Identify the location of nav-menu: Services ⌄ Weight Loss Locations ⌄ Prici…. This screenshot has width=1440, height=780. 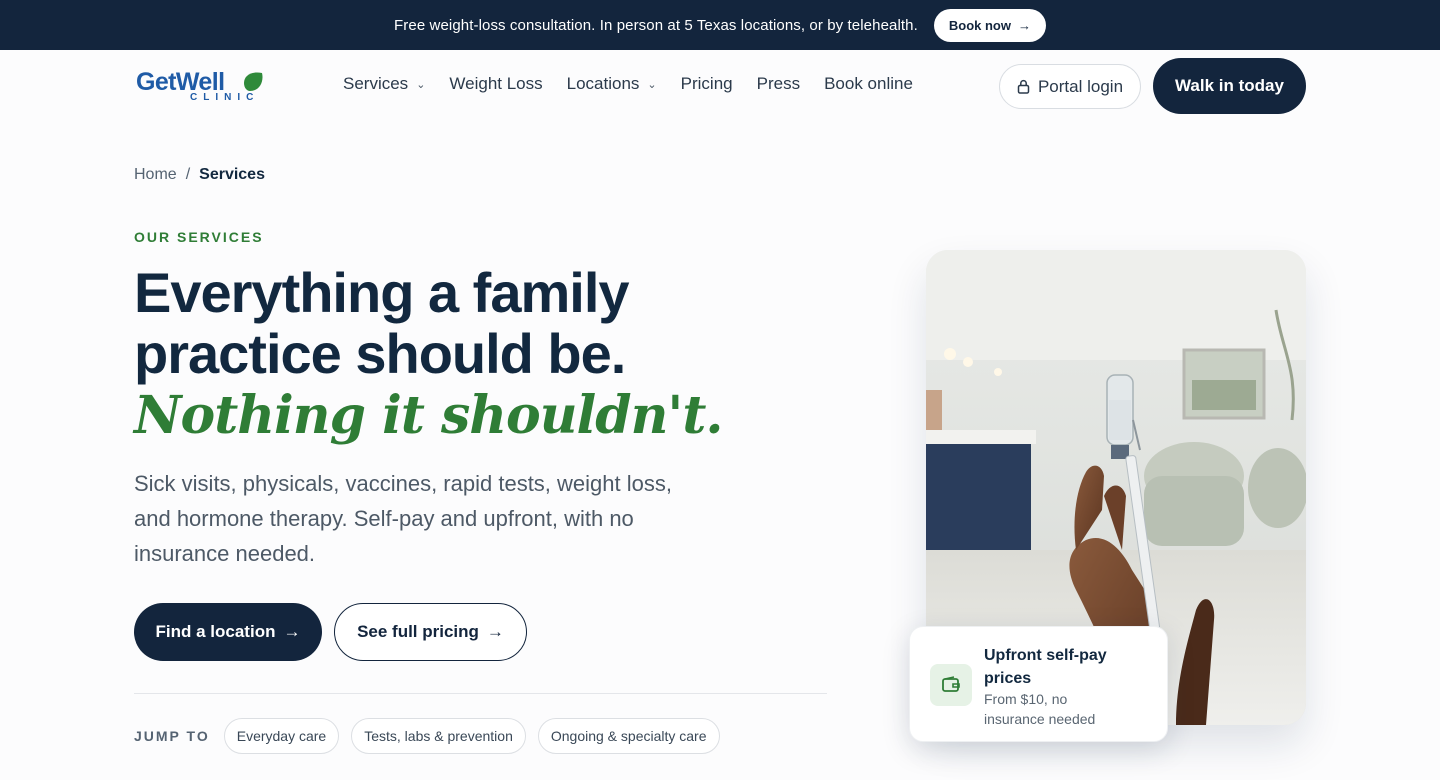
(628, 84).